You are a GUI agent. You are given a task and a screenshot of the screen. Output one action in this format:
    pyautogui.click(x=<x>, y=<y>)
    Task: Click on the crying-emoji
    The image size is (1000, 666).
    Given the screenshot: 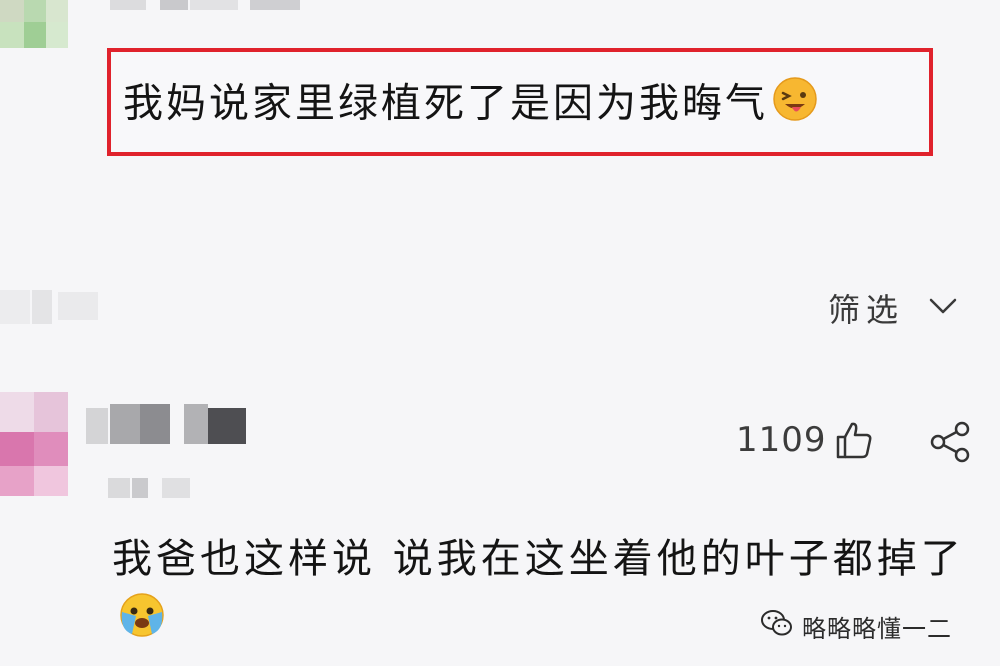 What is the action you would take?
    pyautogui.click(x=142, y=623)
    